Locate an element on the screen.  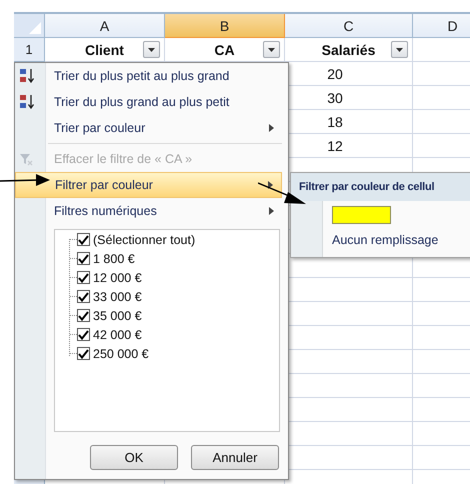
table-header-cell: Client is located at coordinates (104, 50).